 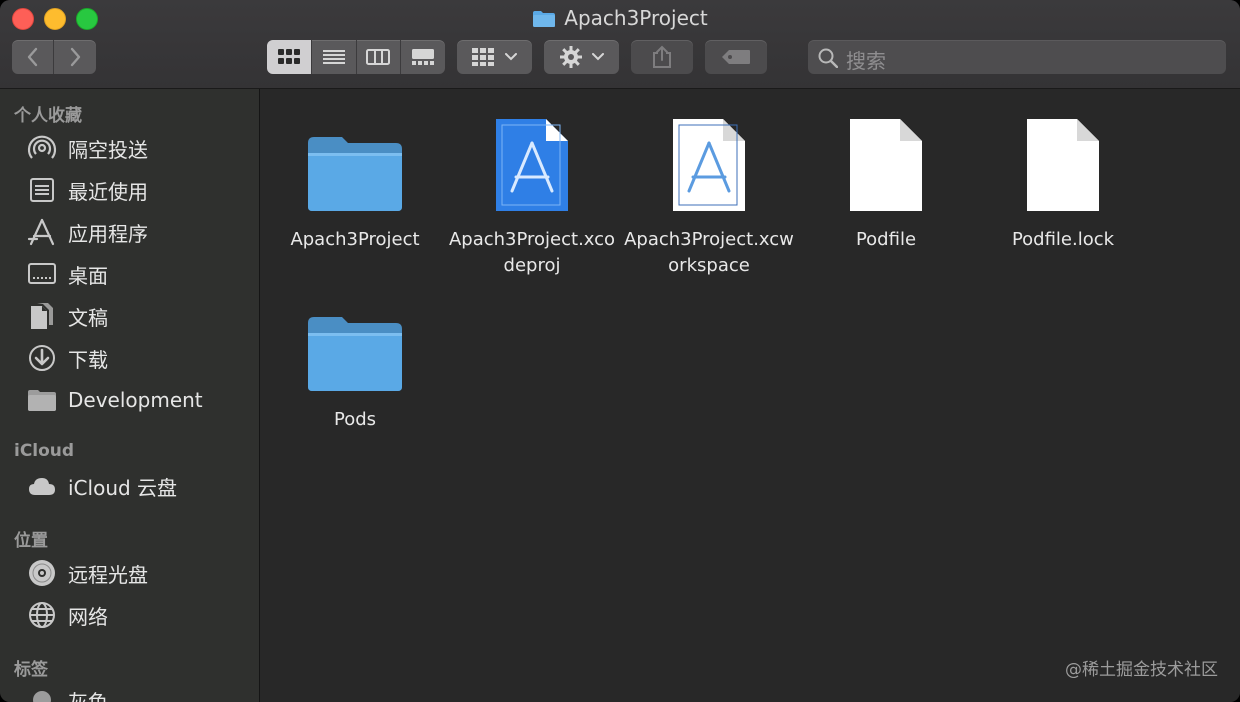 I want to click on chevron-right-icon, so click(x=75, y=57).